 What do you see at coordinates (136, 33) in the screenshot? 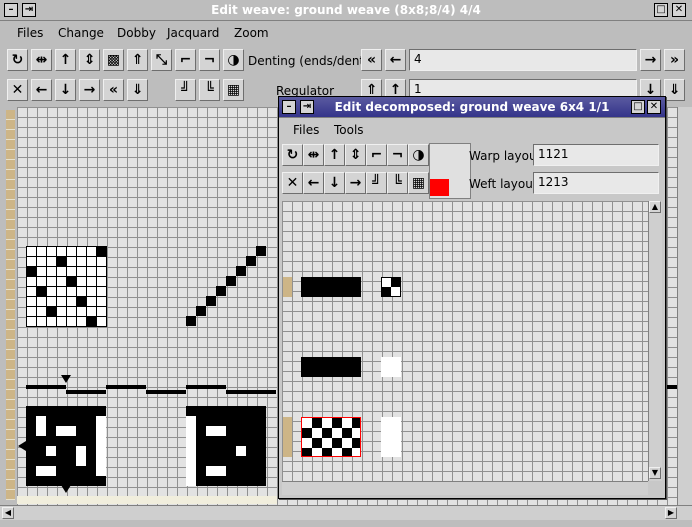
I see `menu-dobby: Dobby` at bounding box center [136, 33].